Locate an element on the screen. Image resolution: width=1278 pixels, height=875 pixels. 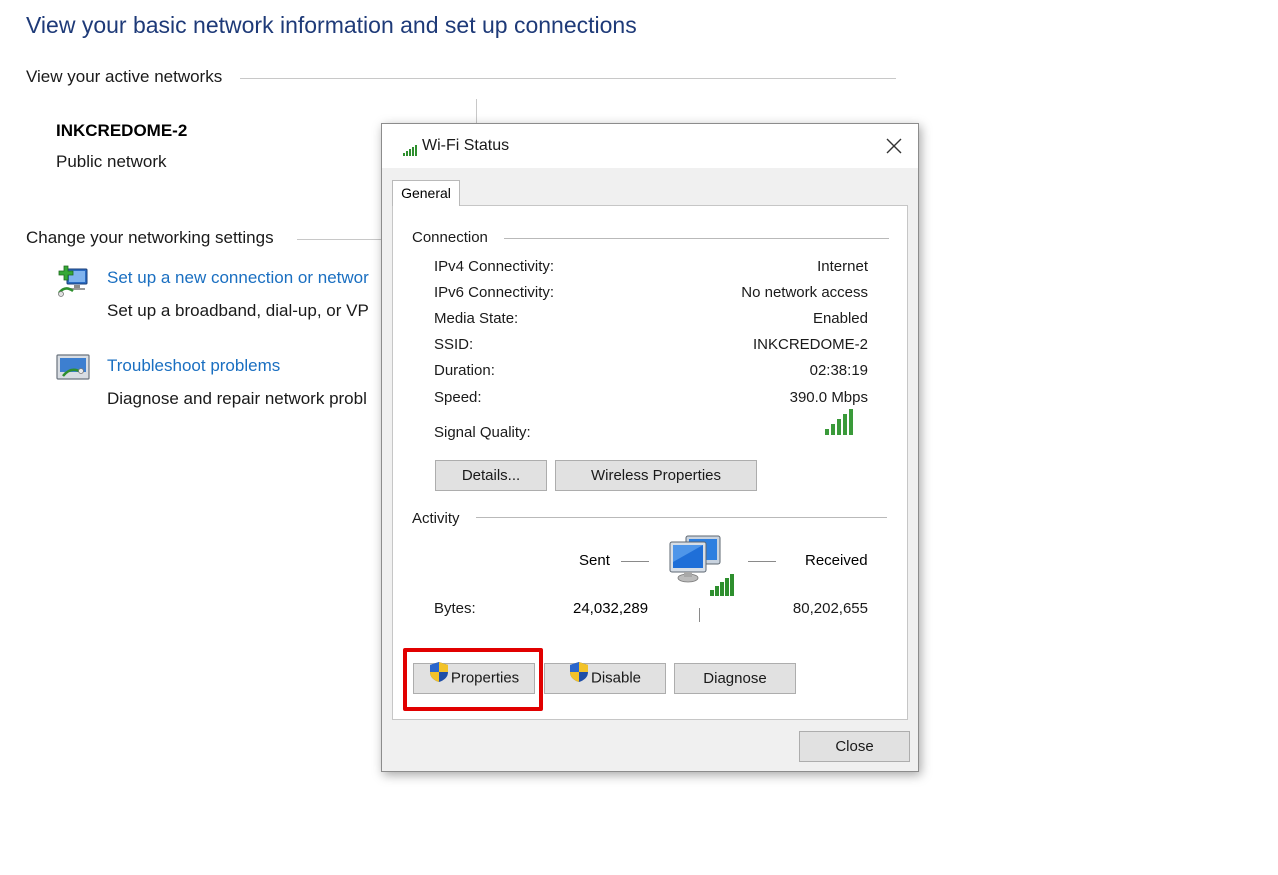
troubleshoot-link: Troubleshoot problems is located at coordinates (193, 366).